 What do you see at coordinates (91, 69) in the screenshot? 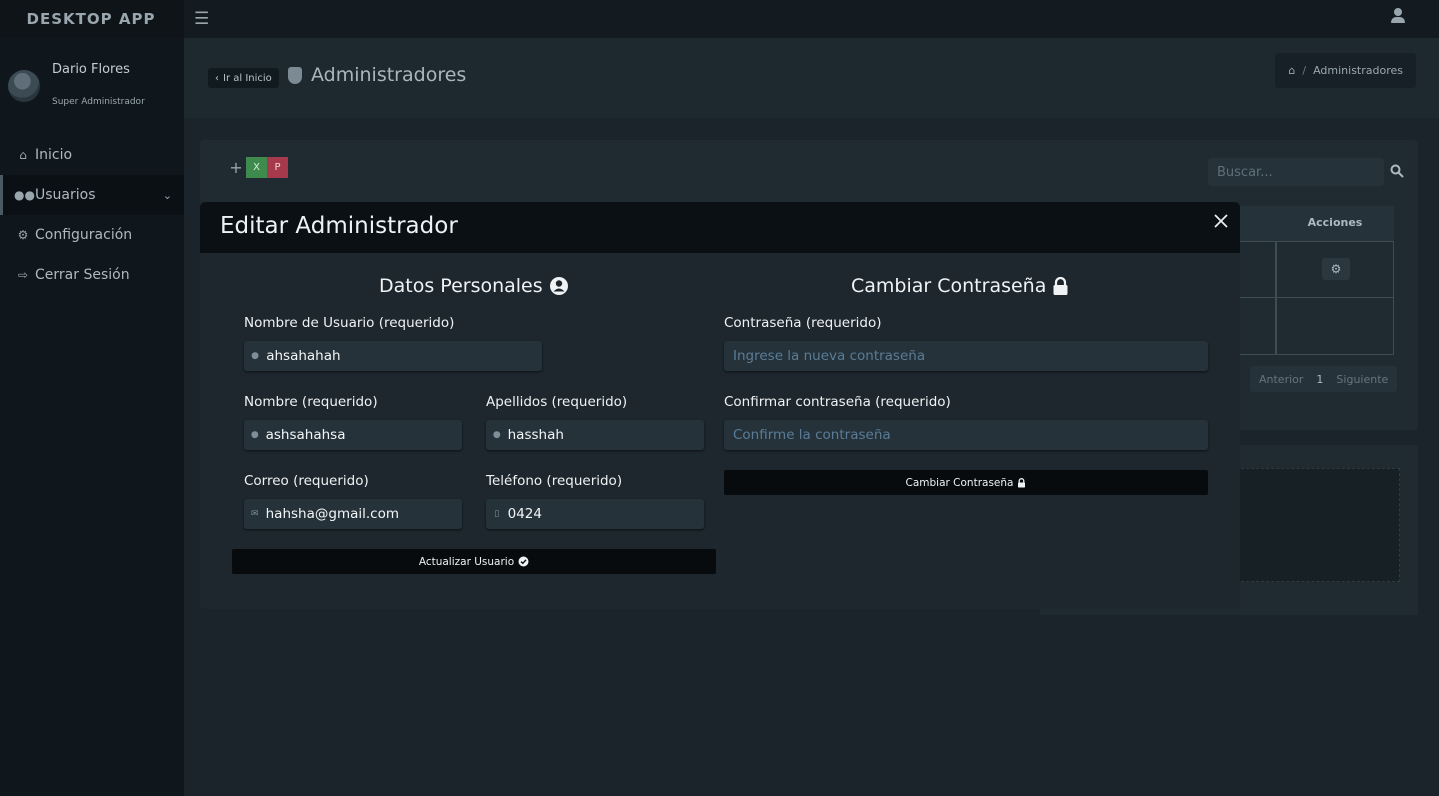
I see `user-name: Dario Flores` at bounding box center [91, 69].